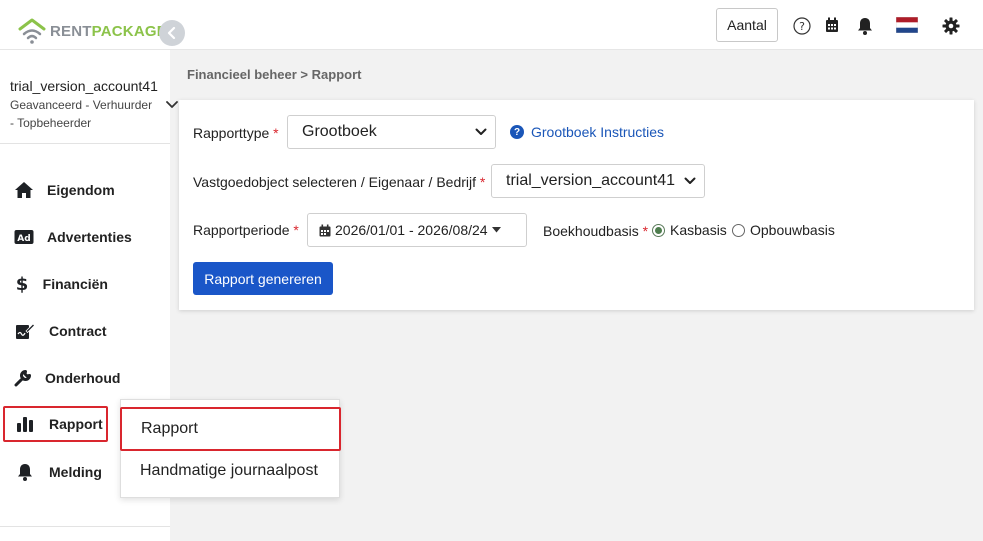 The height and width of the screenshot is (541, 983). I want to click on sidebar-collapse-button, so click(172, 33).